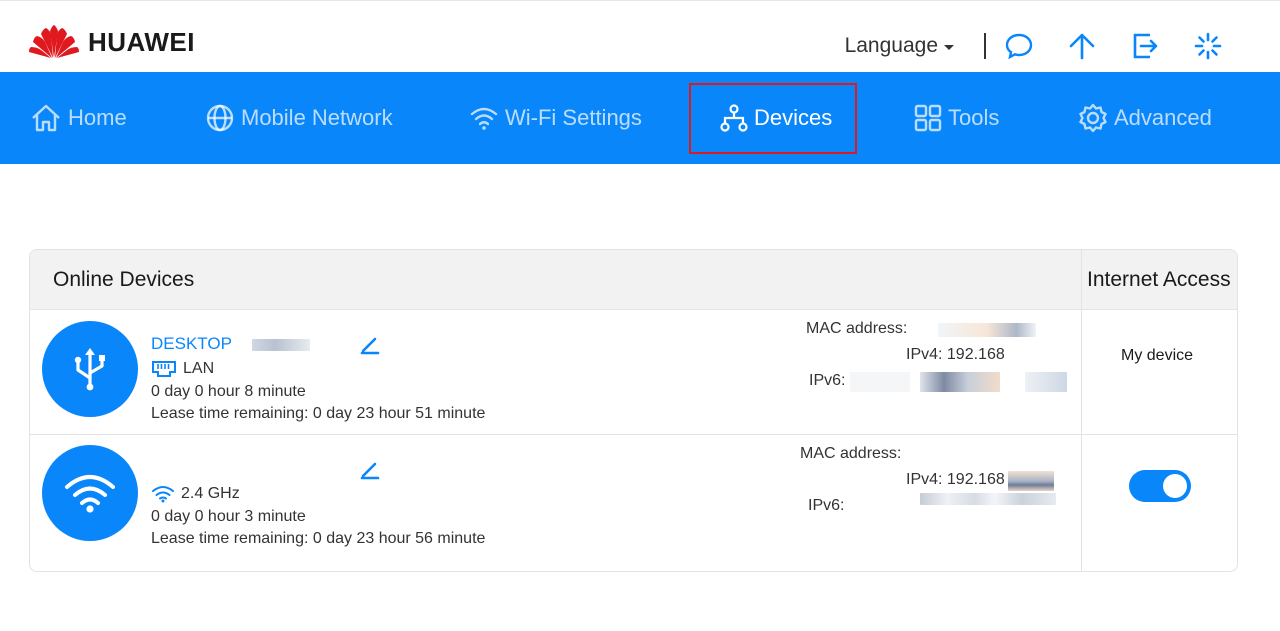  Describe the element at coordinates (949, 47) in the screenshot. I see `chevron-down-icon` at that location.